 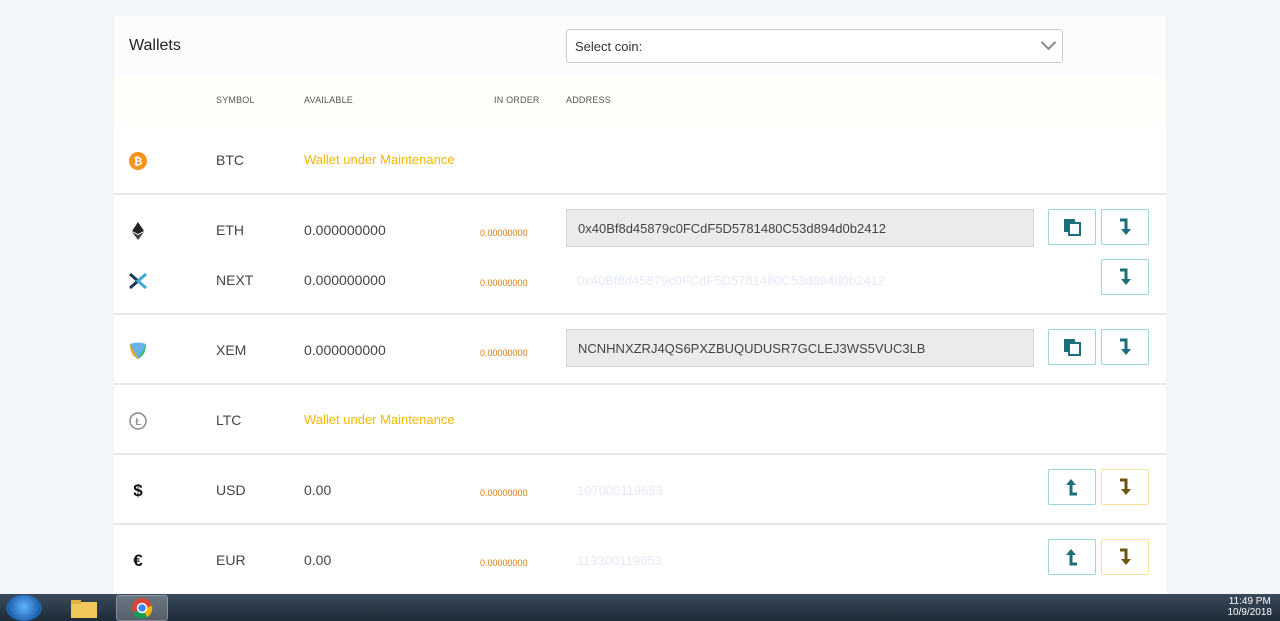 What do you see at coordinates (1250, 612) in the screenshot?
I see `clock-date: 10/9/2018` at bounding box center [1250, 612].